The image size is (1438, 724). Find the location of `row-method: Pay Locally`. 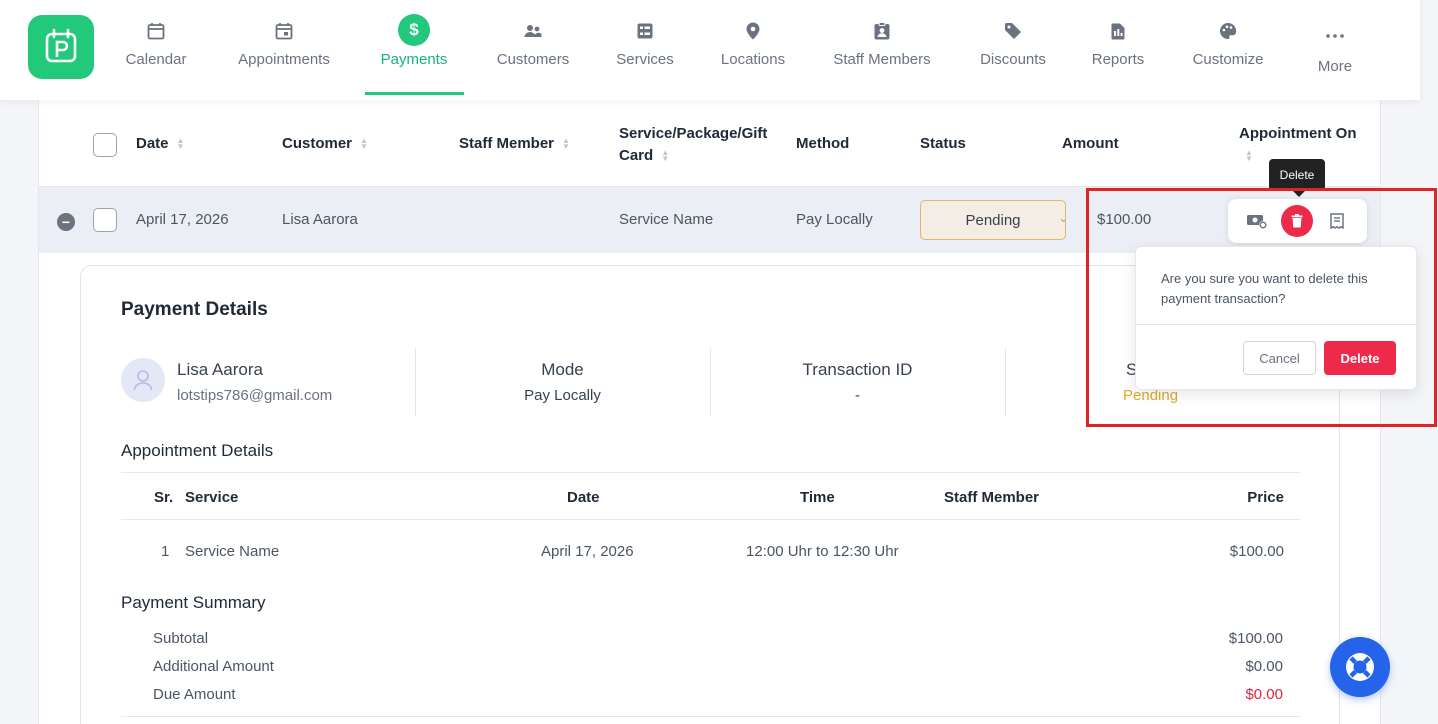

row-method: Pay Locally is located at coordinates (834, 219).